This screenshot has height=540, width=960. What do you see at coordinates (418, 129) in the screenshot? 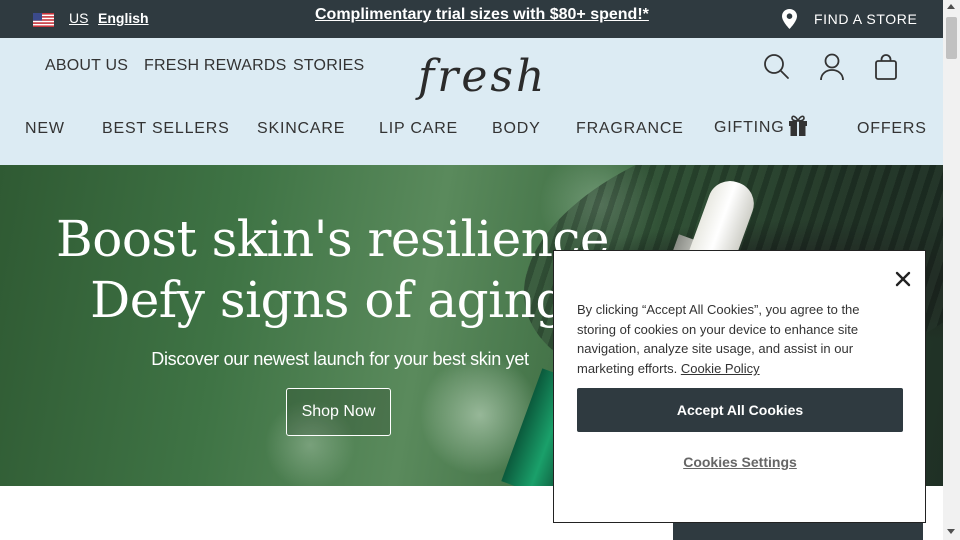
I see `nav-lip-care: LIP CARE` at bounding box center [418, 129].